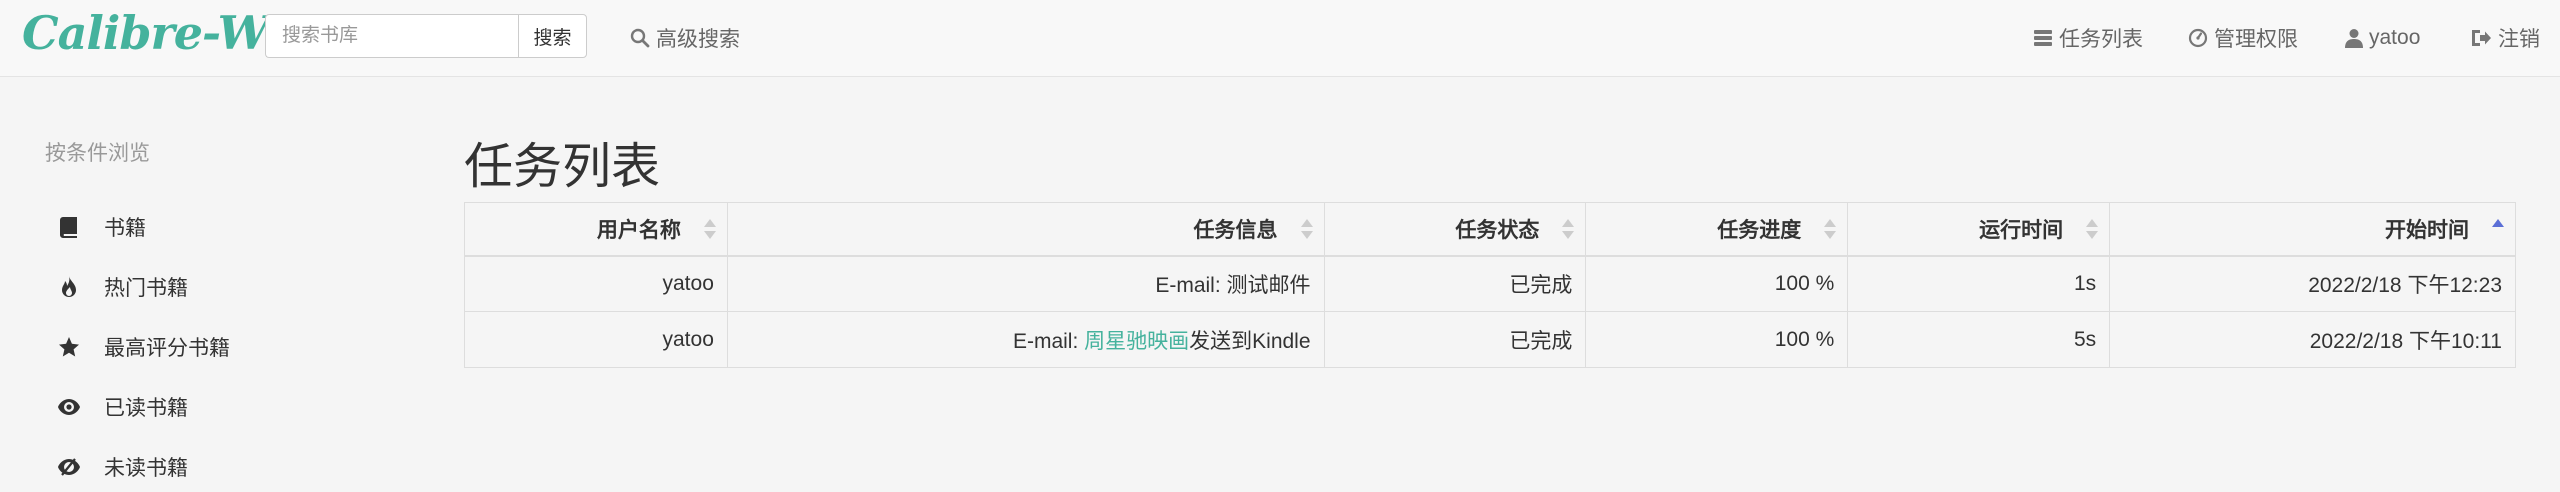  I want to click on tasks-icon, so click(2043, 38).